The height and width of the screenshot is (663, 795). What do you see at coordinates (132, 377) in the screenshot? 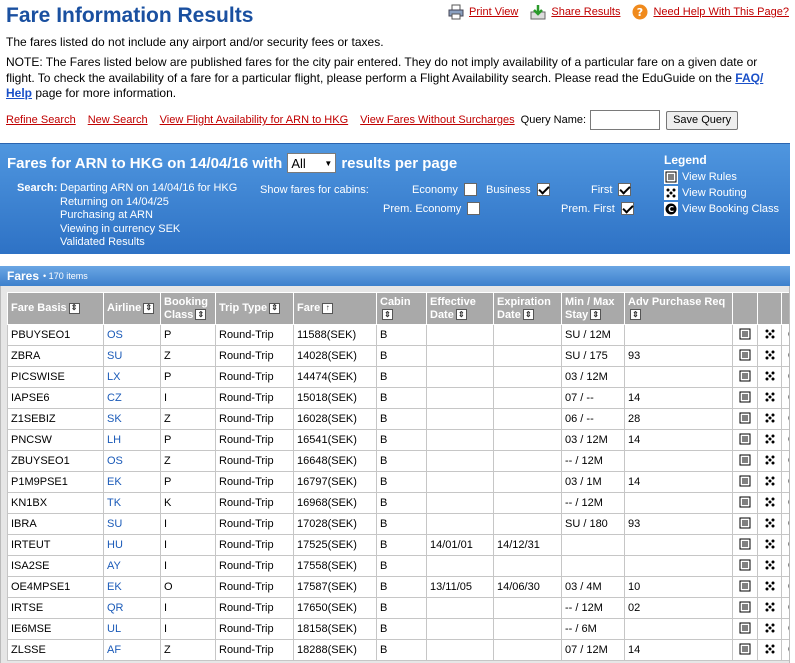
I see `airline-link: LX` at bounding box center [132, 377].